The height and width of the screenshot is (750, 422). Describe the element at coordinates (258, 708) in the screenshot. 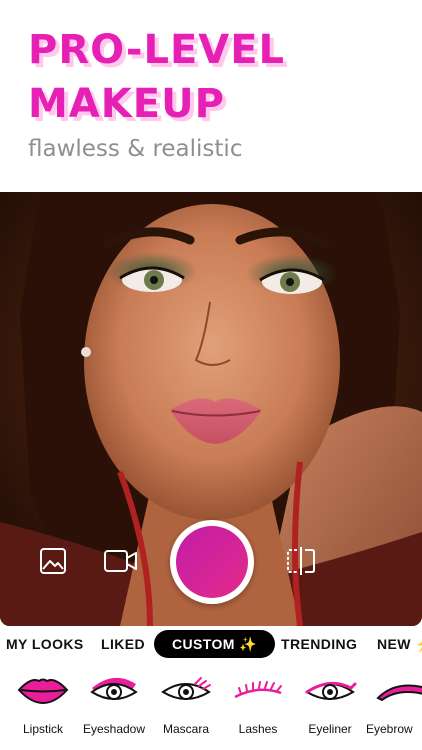

I see `tool-lashes: Lashes` at that location.